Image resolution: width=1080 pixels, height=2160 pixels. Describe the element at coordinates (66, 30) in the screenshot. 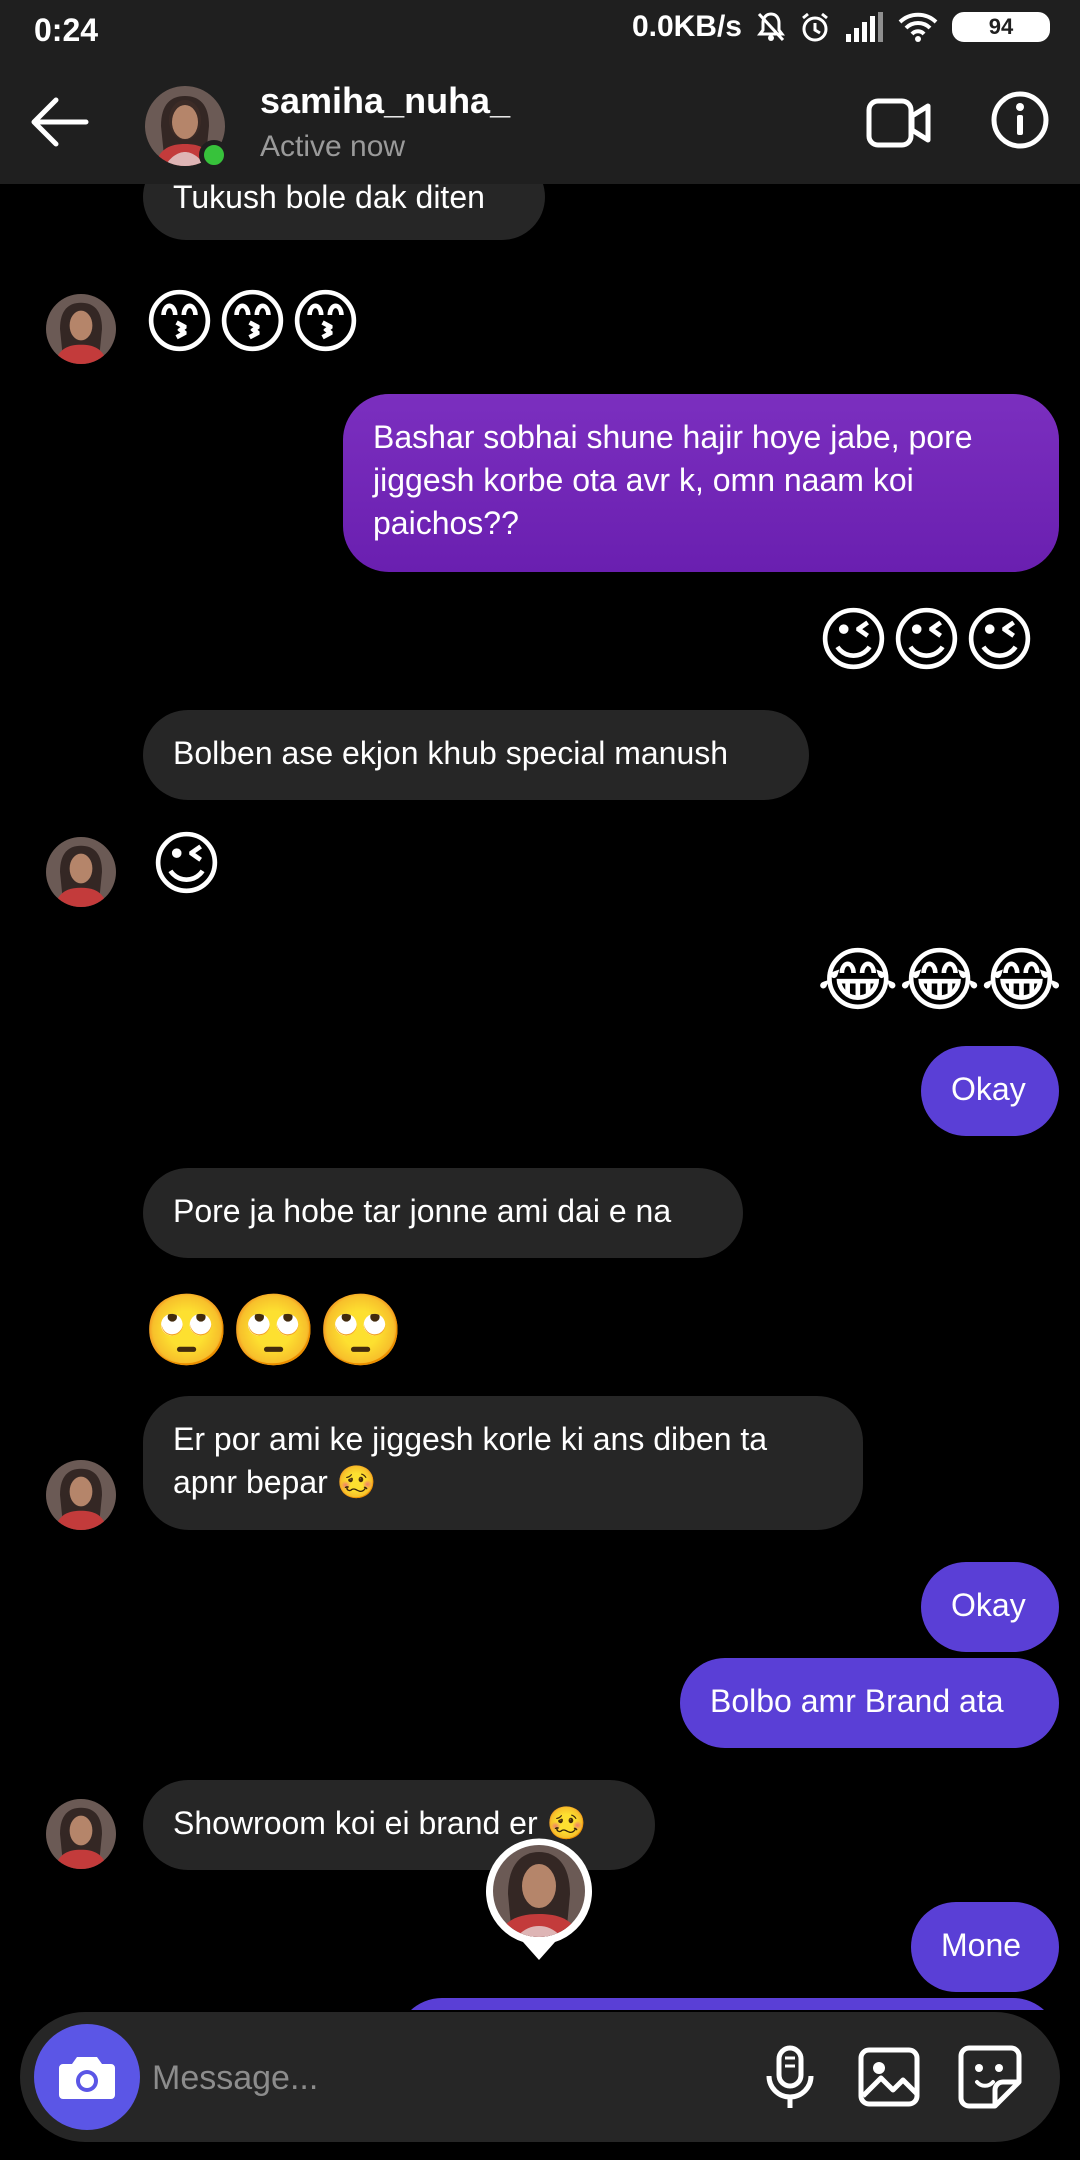

I see `status-time: 0:24` at that location.